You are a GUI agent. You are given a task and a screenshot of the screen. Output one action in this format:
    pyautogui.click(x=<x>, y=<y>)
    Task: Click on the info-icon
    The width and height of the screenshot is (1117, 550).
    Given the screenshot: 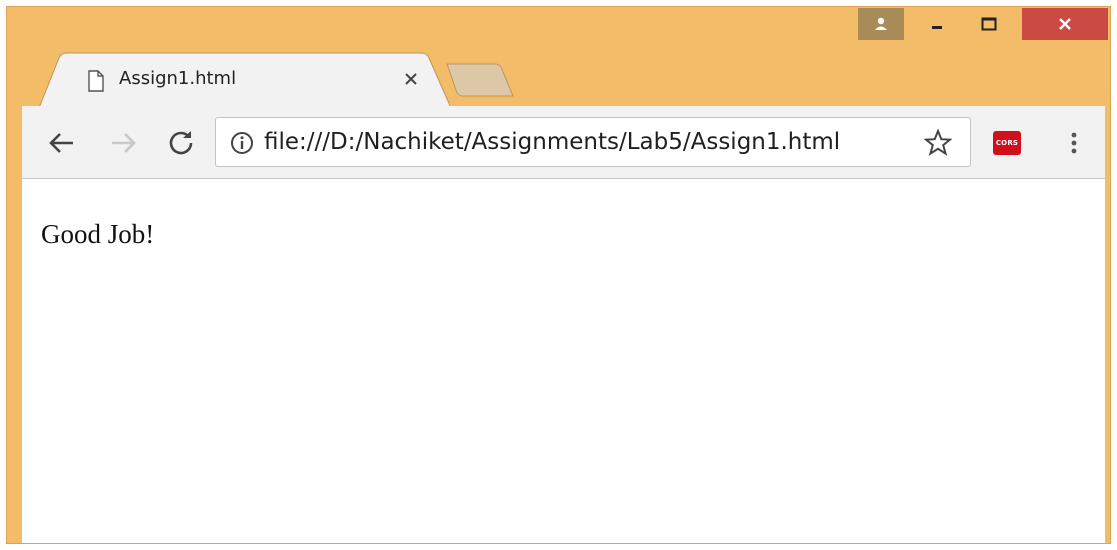 What is the action you would take?
    pyautogui.click(x=242, y=143)
    